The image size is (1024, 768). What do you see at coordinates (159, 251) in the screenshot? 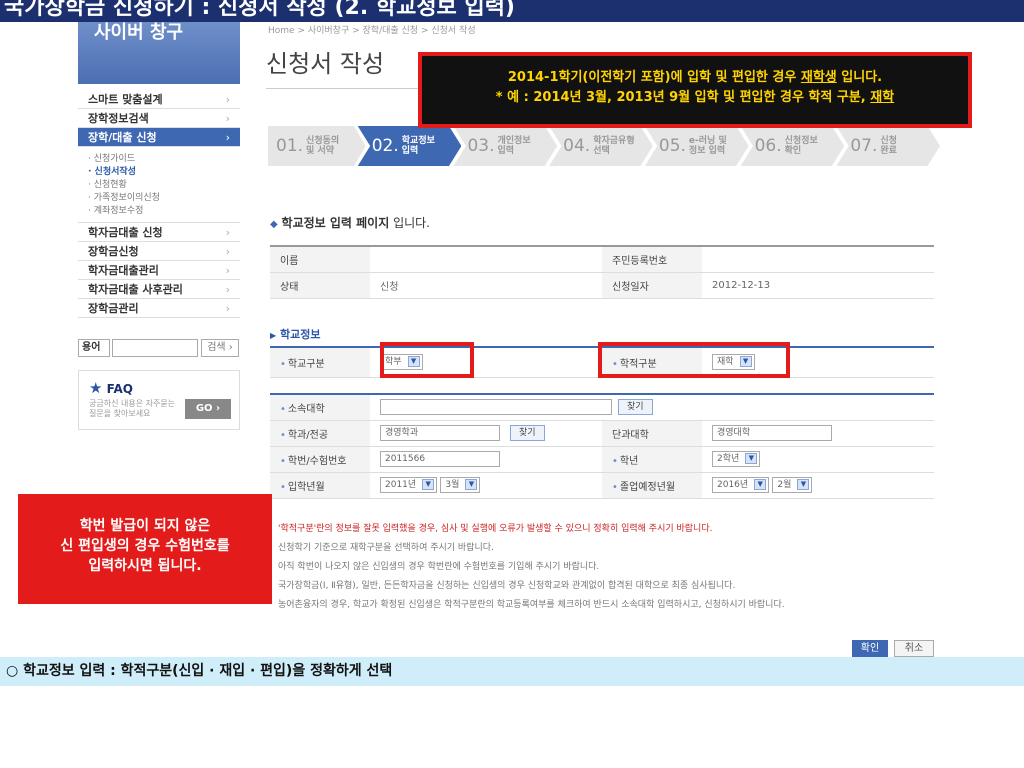
I see `sidebar-item-scholarship: 장학금신청 ›` at bounding box center [159, 251].